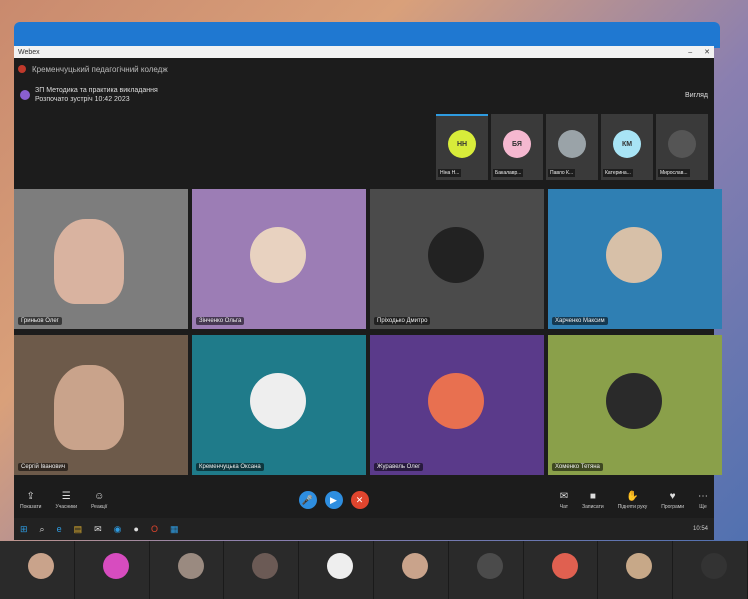  Describe the element at coordinates (696, 95) in the screenshot. I see `view-button: Вигляд` at that location.